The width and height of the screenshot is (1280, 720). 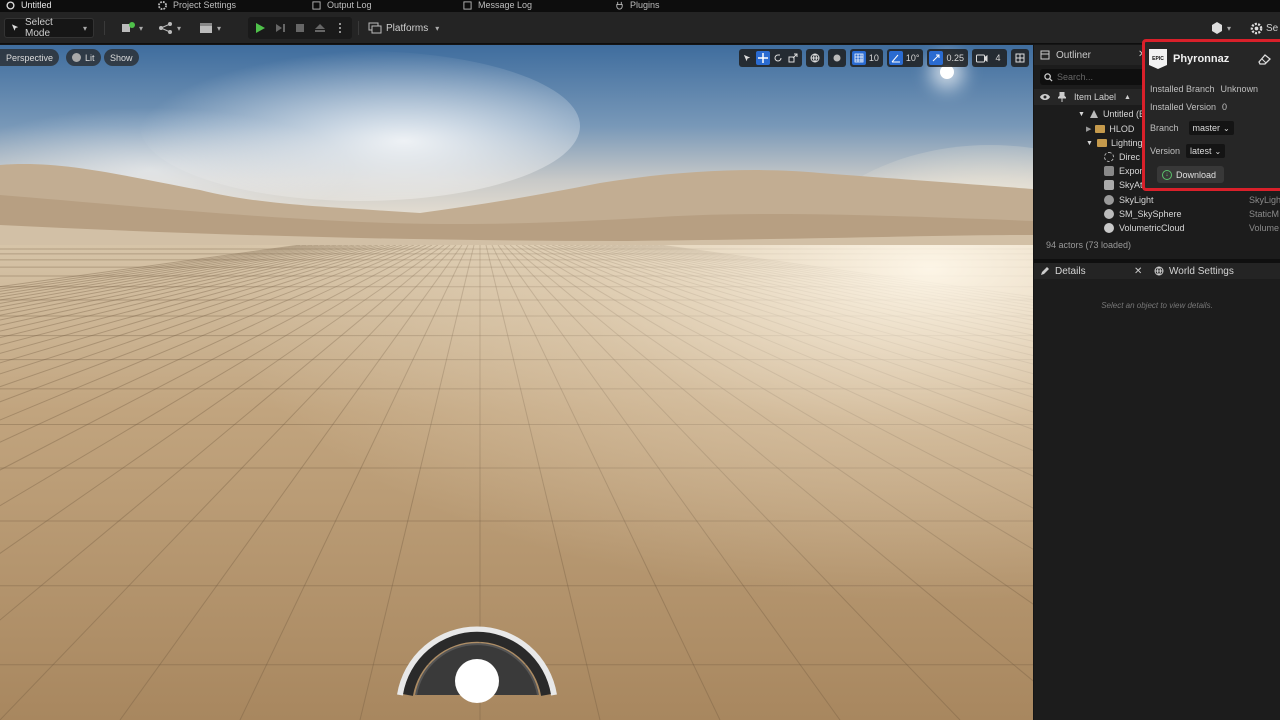 I want to click on download-button: ↓ Download, so click(x=1191, y=174).